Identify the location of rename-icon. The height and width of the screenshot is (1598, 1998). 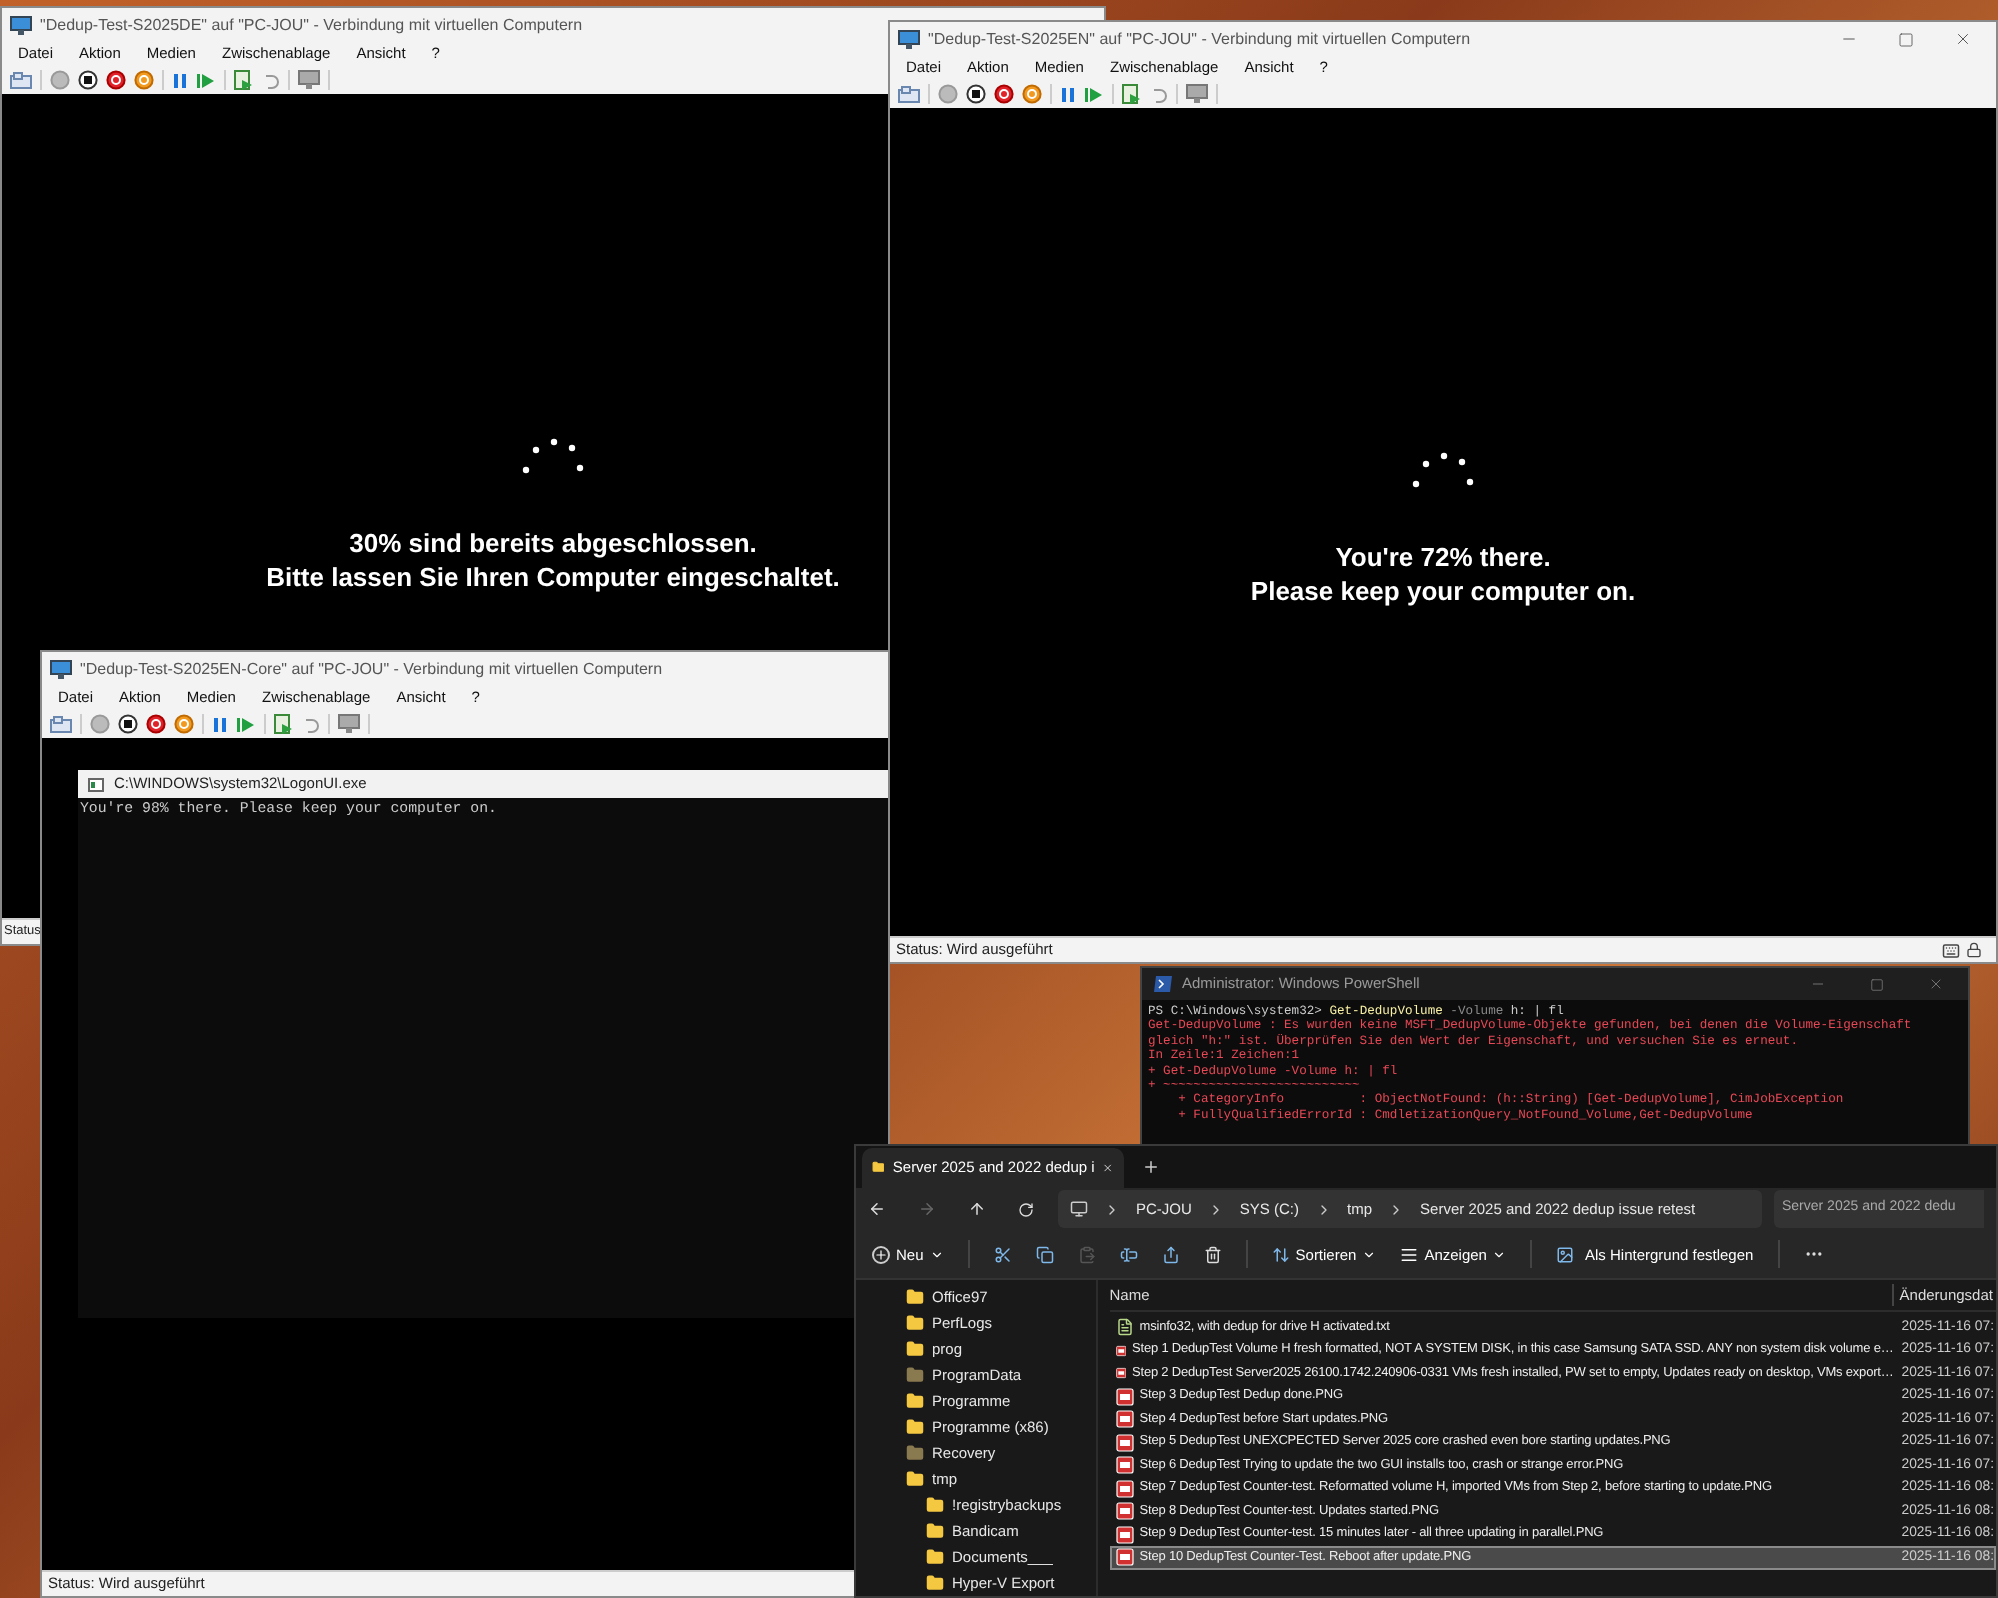
(1128, 1254).